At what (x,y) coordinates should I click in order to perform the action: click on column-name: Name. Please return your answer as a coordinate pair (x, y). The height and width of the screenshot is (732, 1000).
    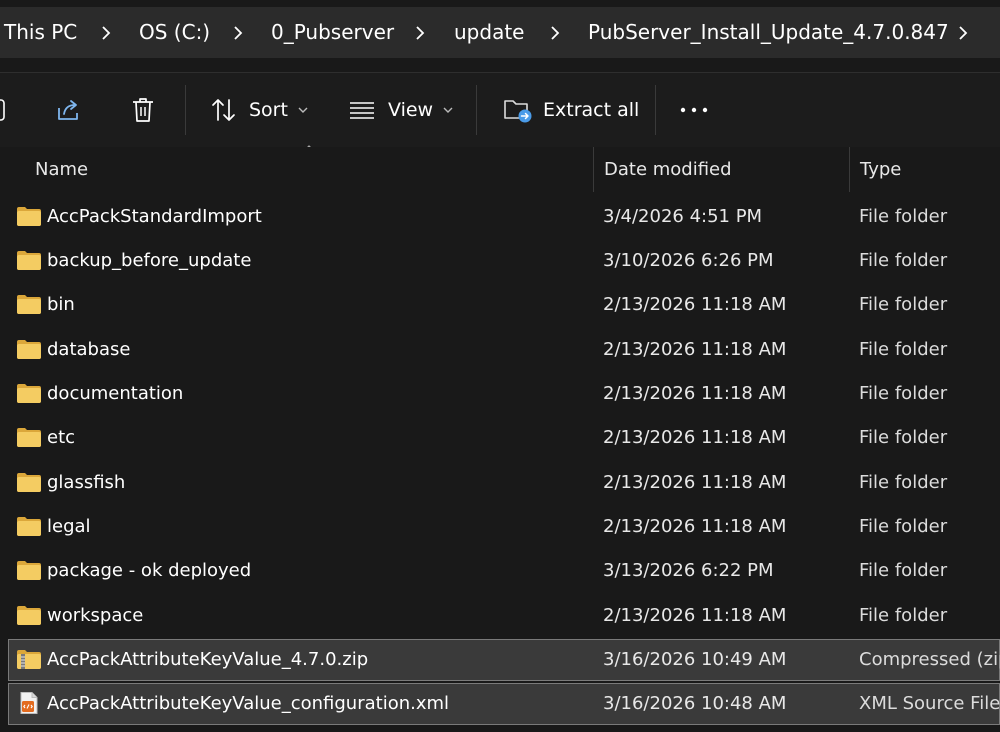
    Looking at the image, I should click on (61, 169).